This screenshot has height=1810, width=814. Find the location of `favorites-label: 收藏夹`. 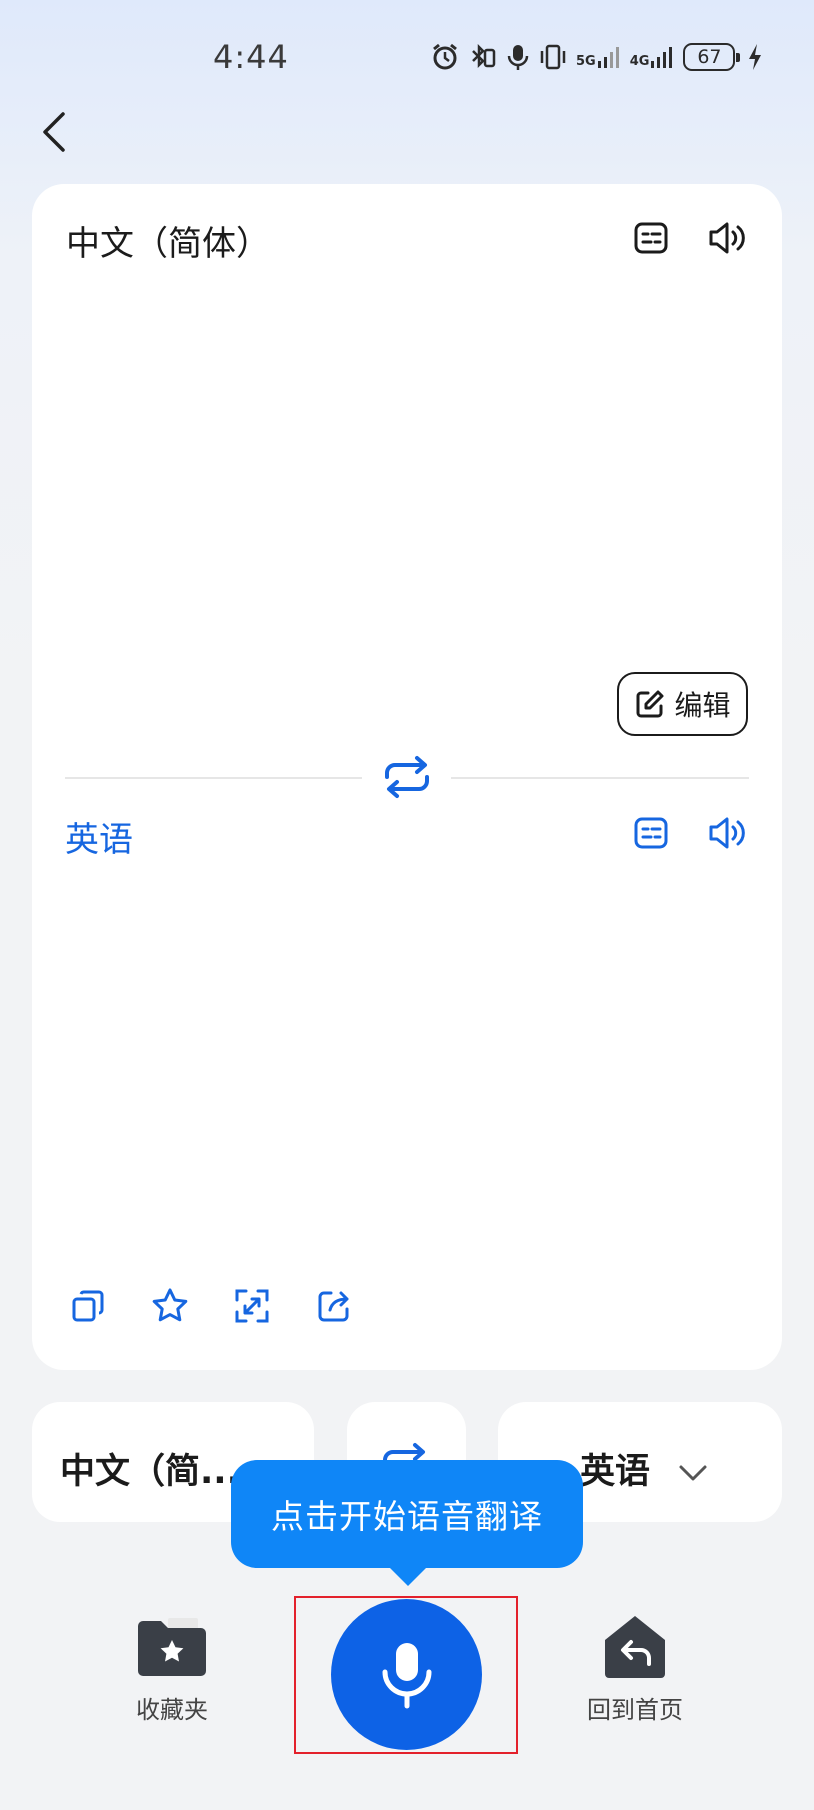

favorites-label: 收藏夹 is located at coordinates (172, 1710).